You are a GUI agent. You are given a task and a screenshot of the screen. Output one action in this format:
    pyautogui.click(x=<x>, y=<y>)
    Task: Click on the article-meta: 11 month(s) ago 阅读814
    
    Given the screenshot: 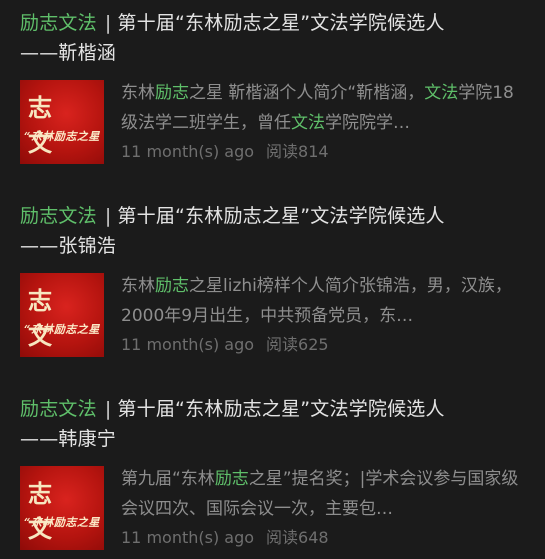 What is the action you would take?
    pyautogui.click(x=225, y=152)
    